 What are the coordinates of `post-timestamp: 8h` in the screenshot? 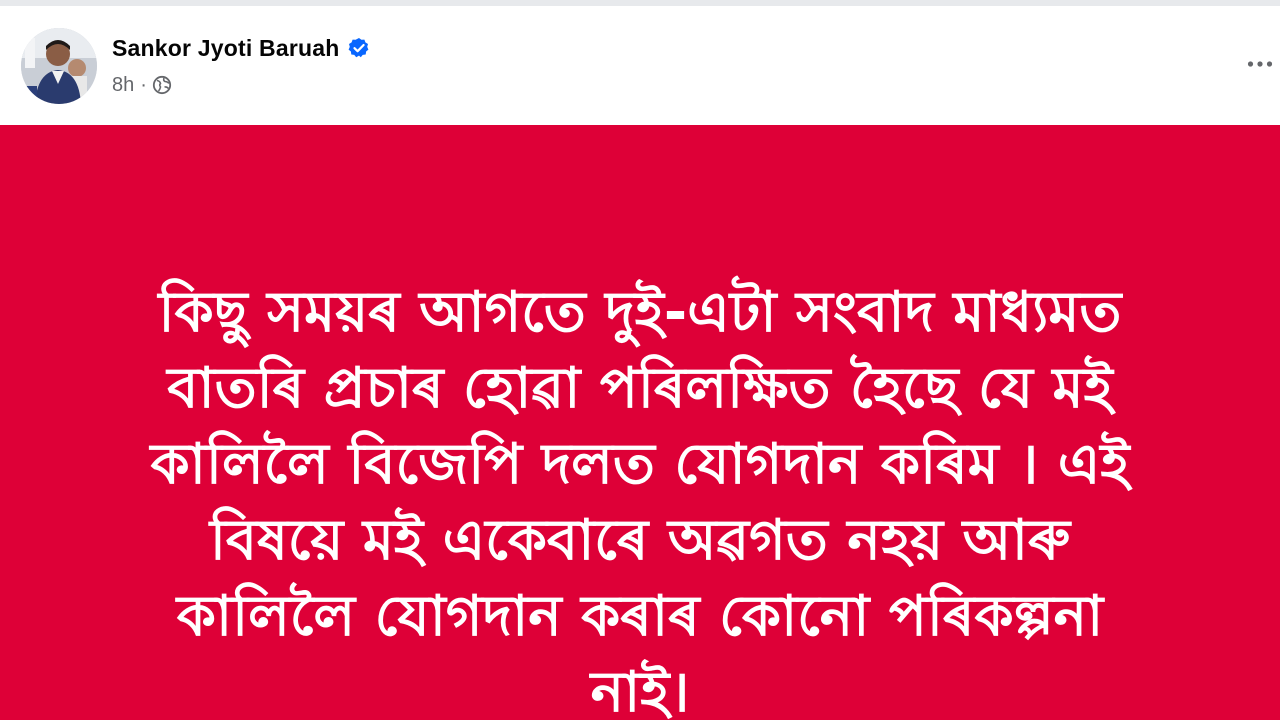 It's located at (123, 85).